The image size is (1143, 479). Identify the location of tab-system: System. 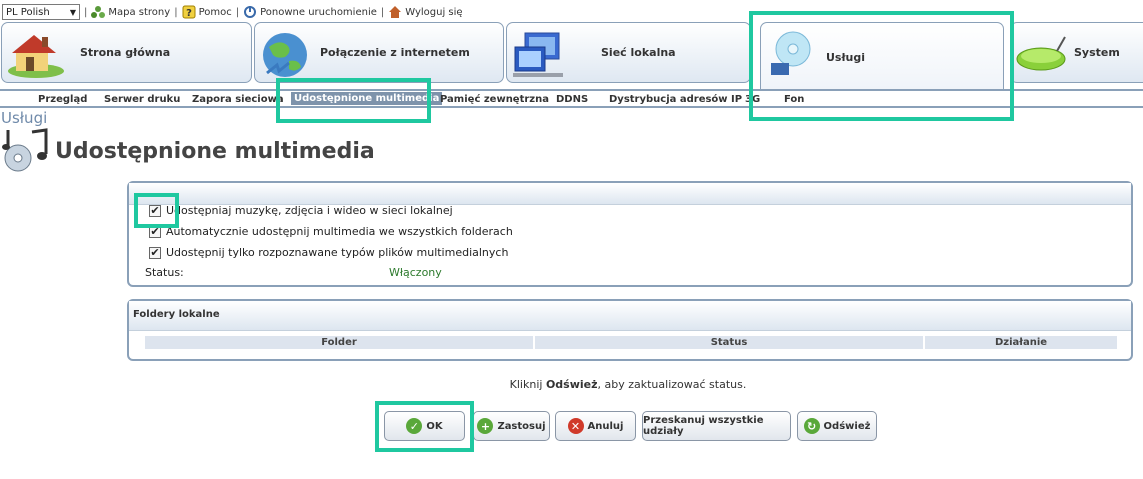
(1076, 52).